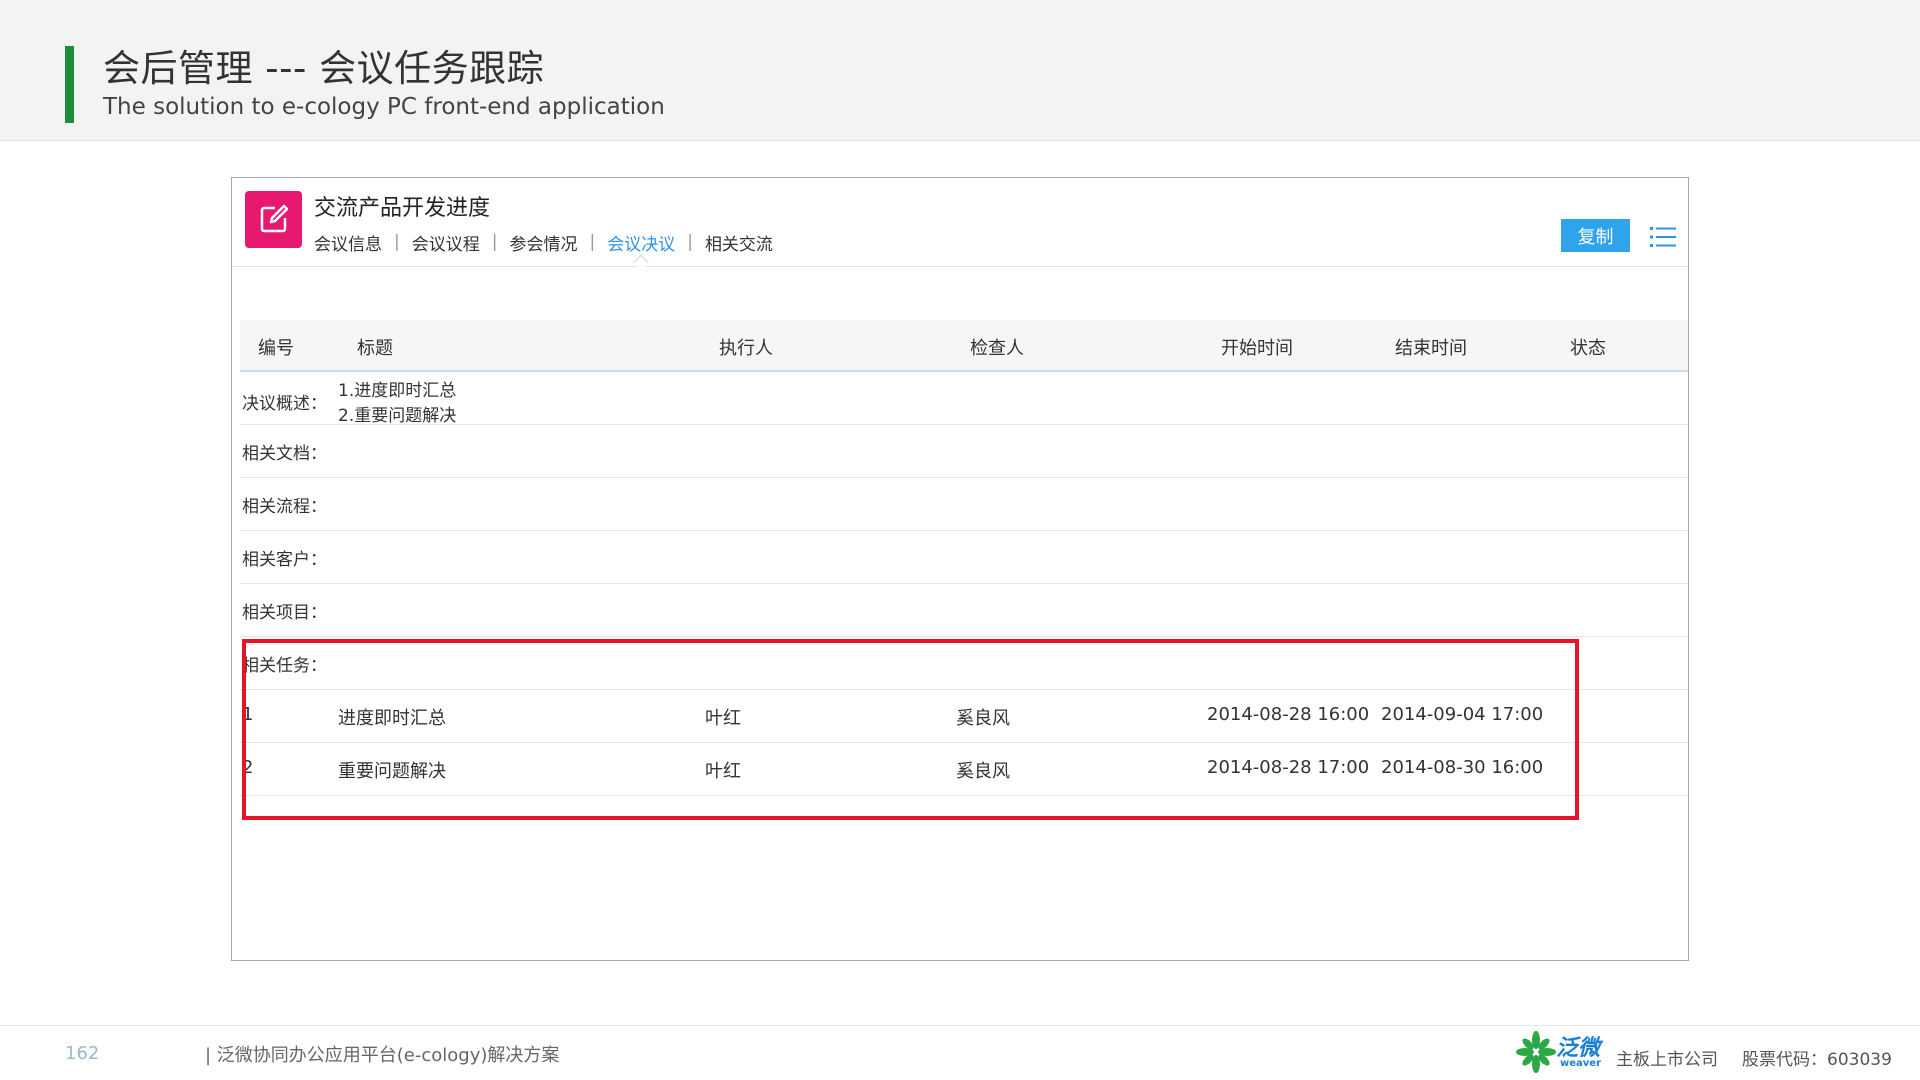 This screenshot has height=1080, width=1920. Describe the element at coordinates (739, 242) in the screenshot. I see `tab-related-communication: 相关交流` at that location.